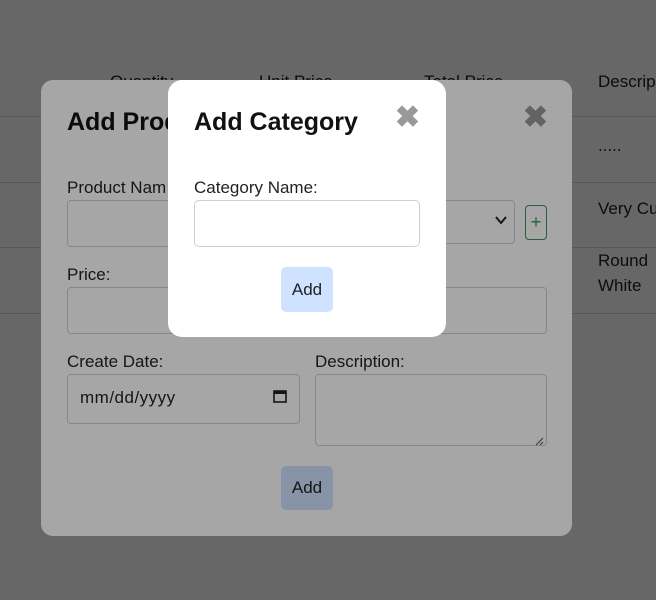  Describe the element at coordinates (276, 122) in the screenshot. I see `add-category-title: Add Category` at that location.